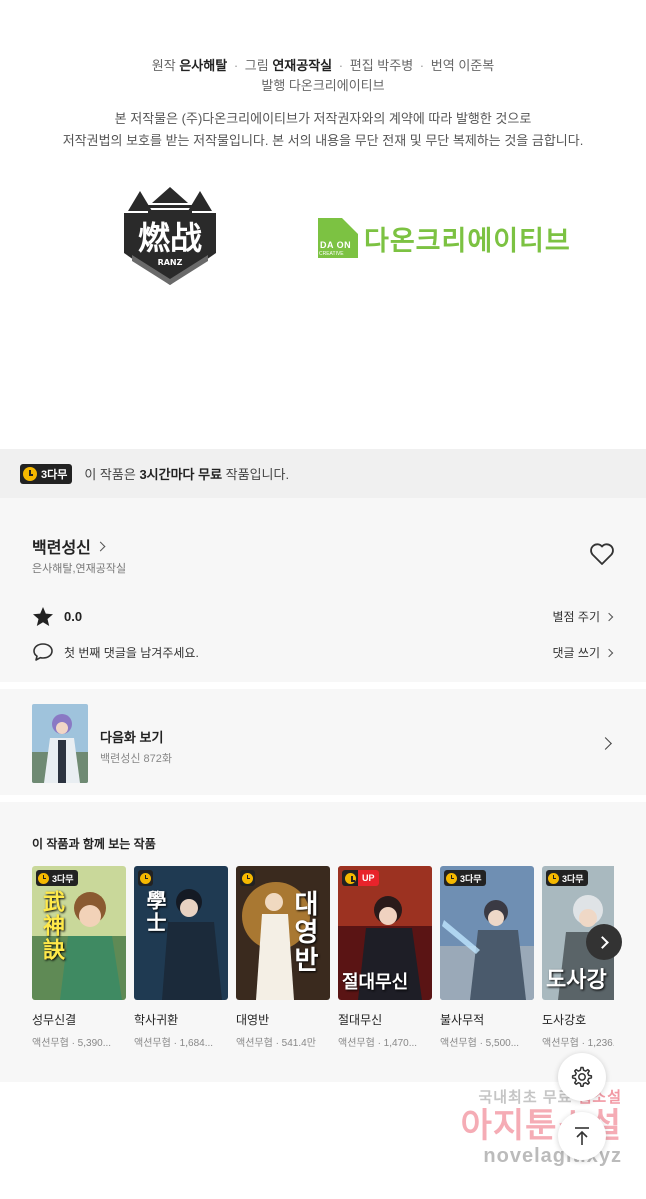 The height and width of the screenshot is (1199, 646). Describe the element at coordinates (360, 878) in the screenshot. I see `update-badge: UP` at that location.